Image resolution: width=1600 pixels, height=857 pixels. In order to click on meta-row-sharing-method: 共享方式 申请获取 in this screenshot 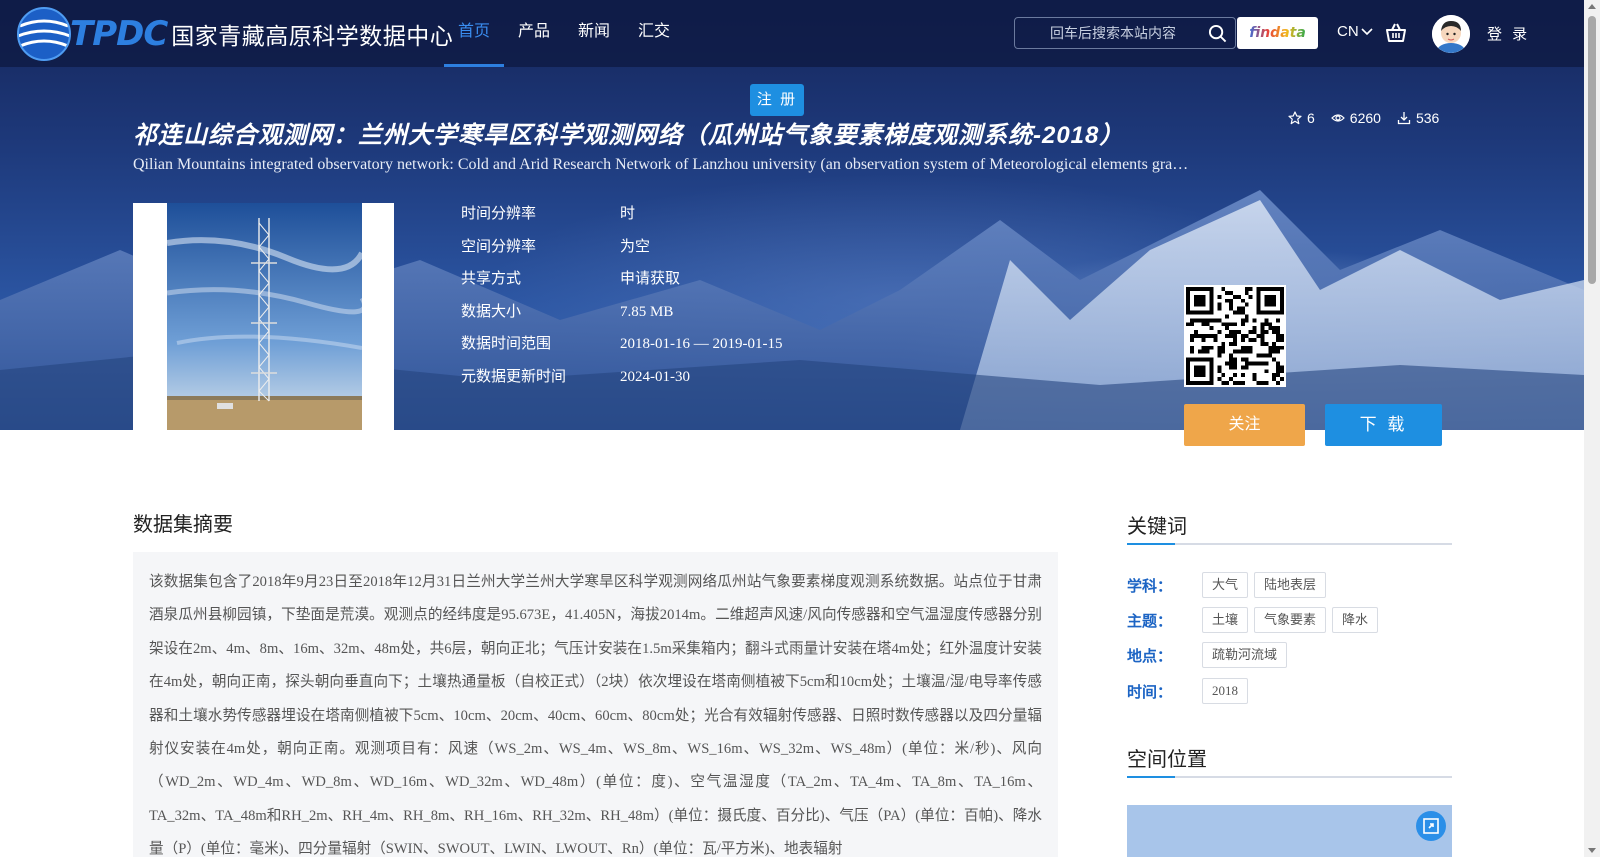, I will do `click(621, 281)`.